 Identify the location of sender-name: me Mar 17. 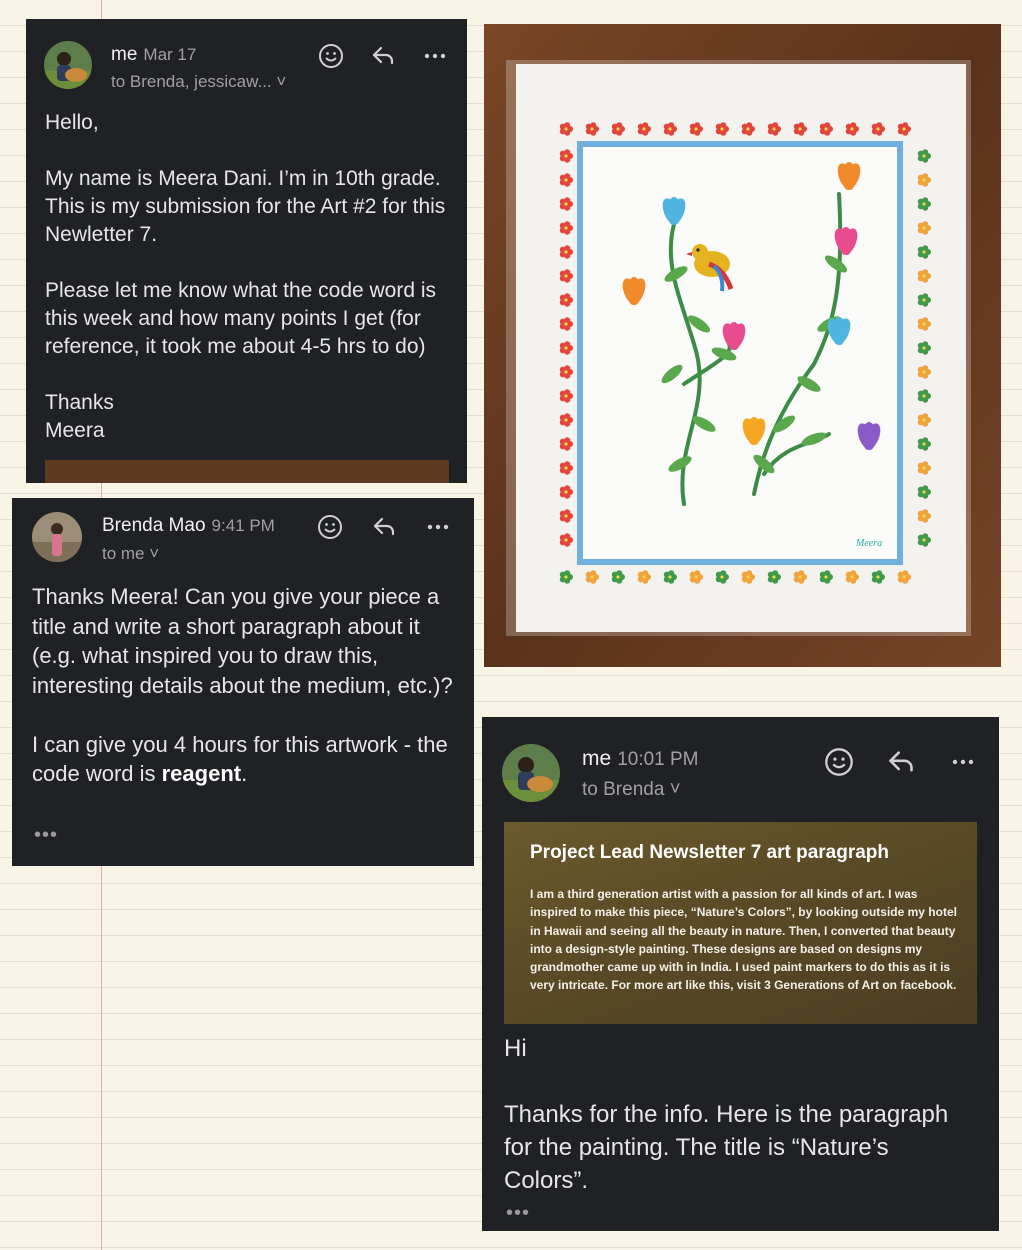
(154, 54).